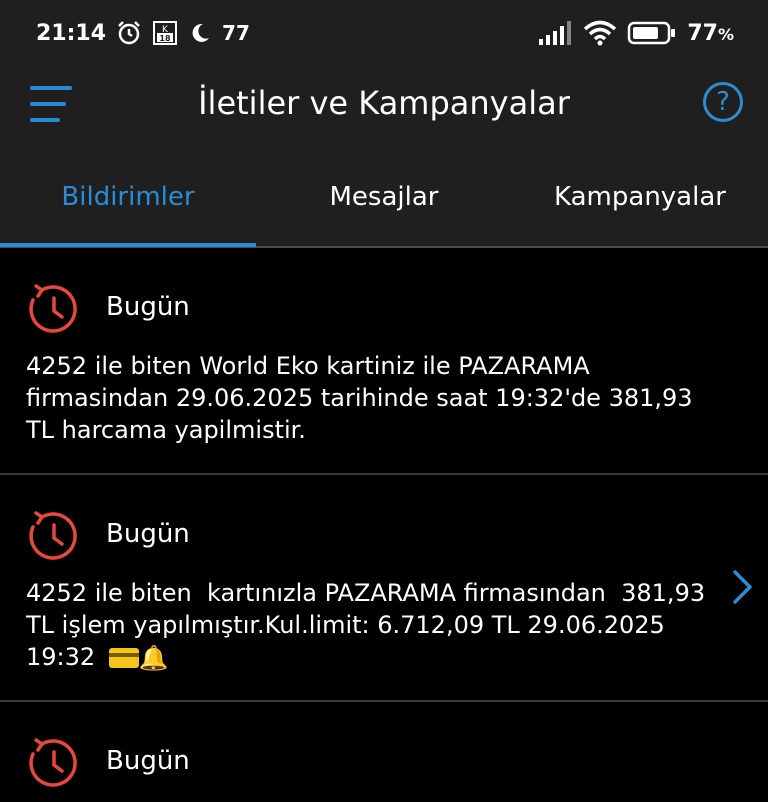 Image resolution: width=768 pixels, height=802 pixels. Describe the element at coordinates (702, 33) in the screenshot. I see `battery-percent-value: 77` at that location.